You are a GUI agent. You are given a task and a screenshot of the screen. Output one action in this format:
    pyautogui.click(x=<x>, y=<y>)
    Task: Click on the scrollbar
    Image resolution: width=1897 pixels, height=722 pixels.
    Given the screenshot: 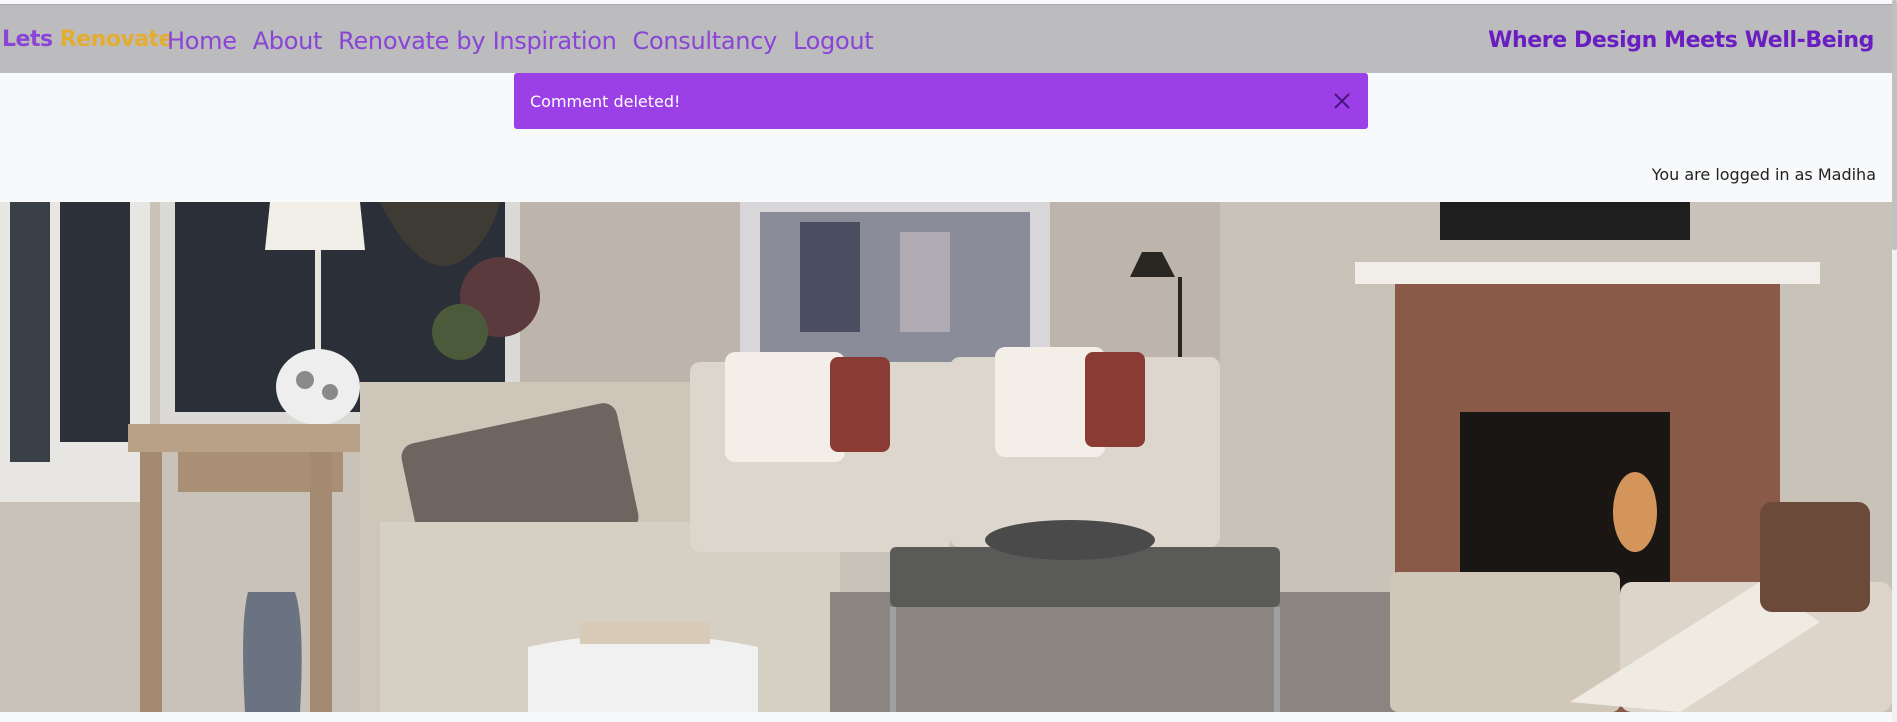 What is the action you would take?
    pyautogui.click(x=1894, y=361)
    